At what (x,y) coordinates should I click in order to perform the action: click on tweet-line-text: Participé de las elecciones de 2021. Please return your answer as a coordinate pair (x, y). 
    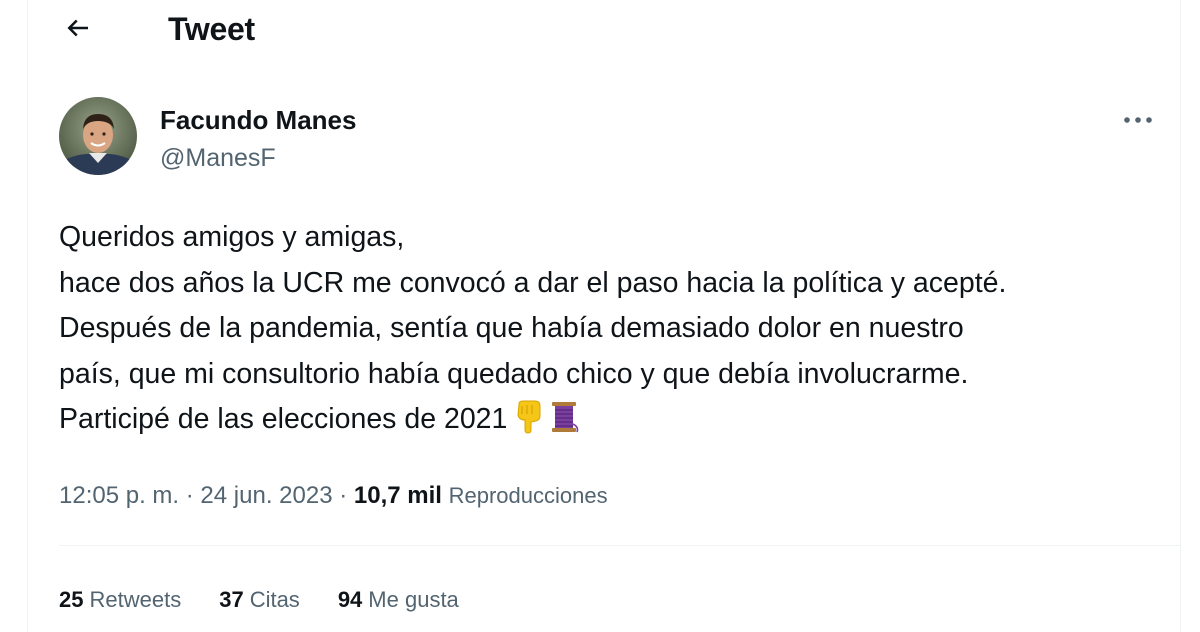
    Looking at the image, I should click on (283, 419).